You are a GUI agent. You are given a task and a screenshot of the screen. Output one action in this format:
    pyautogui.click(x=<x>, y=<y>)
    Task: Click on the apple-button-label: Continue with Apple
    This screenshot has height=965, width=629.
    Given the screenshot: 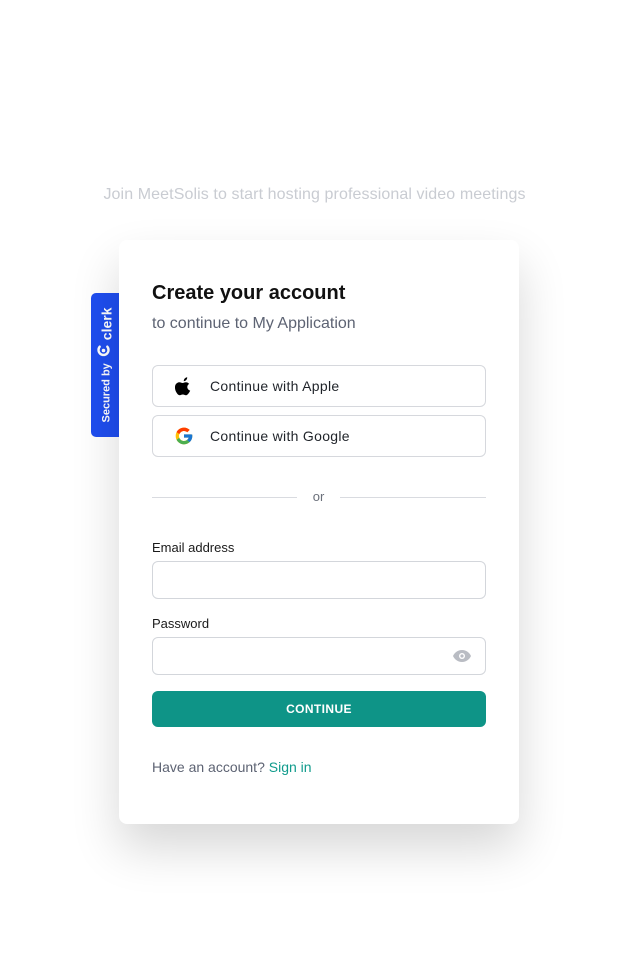 What is the action you would take?
    pyautogui.click(x=275, y=386)
    